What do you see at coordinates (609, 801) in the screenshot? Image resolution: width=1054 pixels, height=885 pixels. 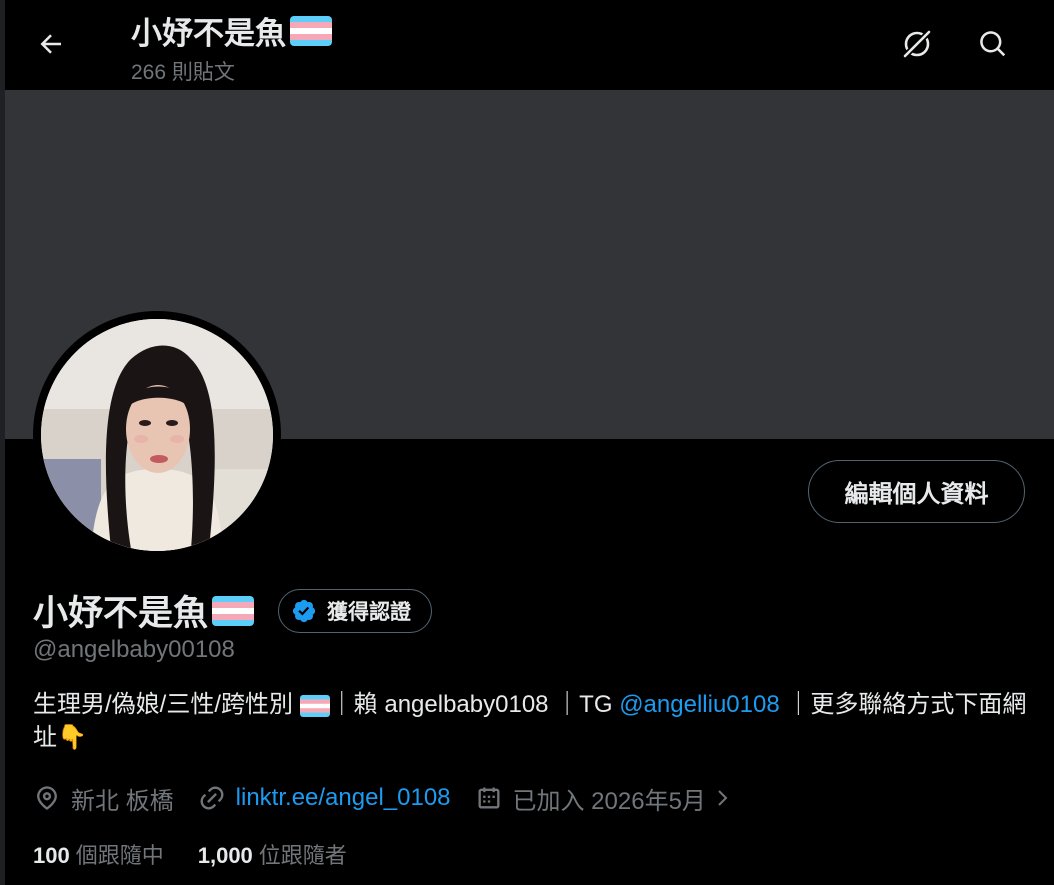 I see `joined-text: 已加入 2026年5月` at bounding box center [609, 801].